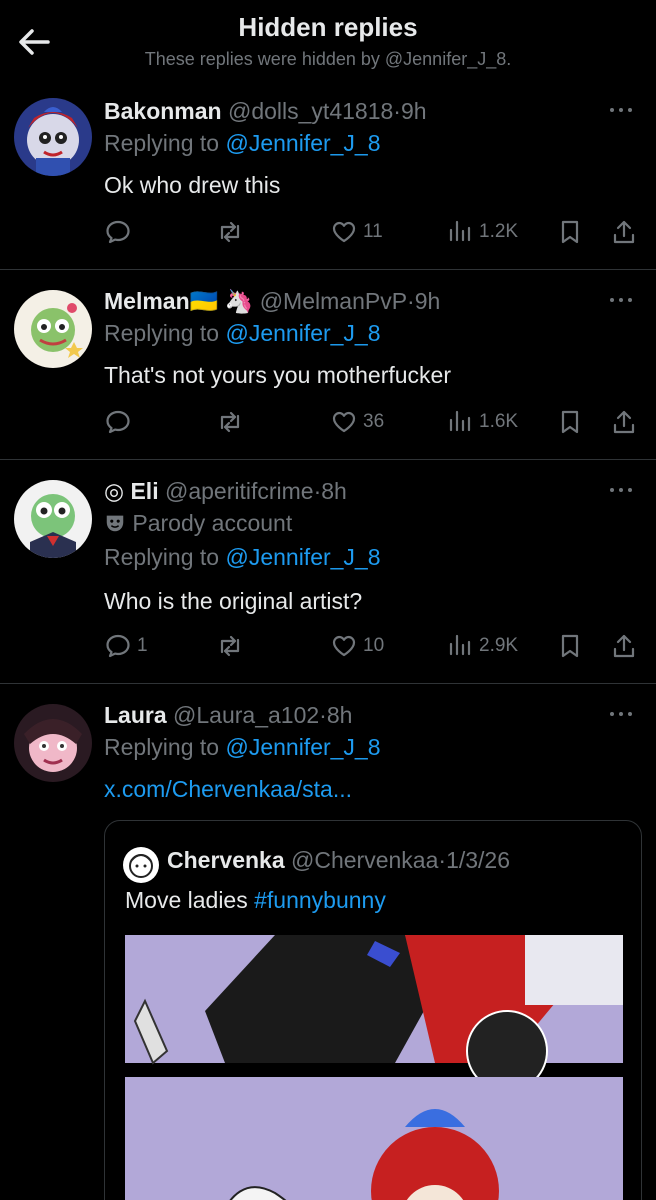 The height and width of the screenshot is (1200, 656). I want to click on reply-count: 1, so click(142, 645).